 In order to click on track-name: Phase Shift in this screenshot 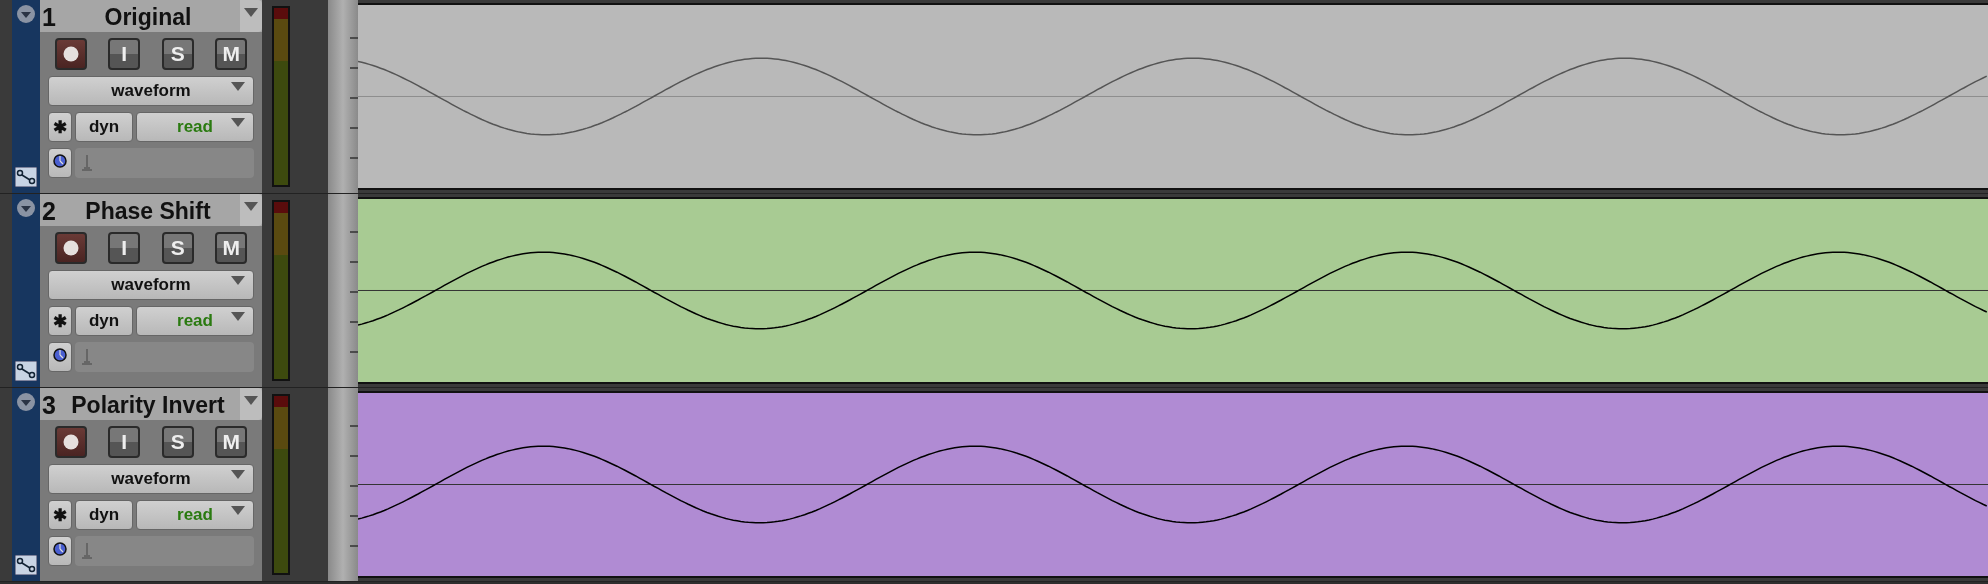, I will do `click(147, 210)`.